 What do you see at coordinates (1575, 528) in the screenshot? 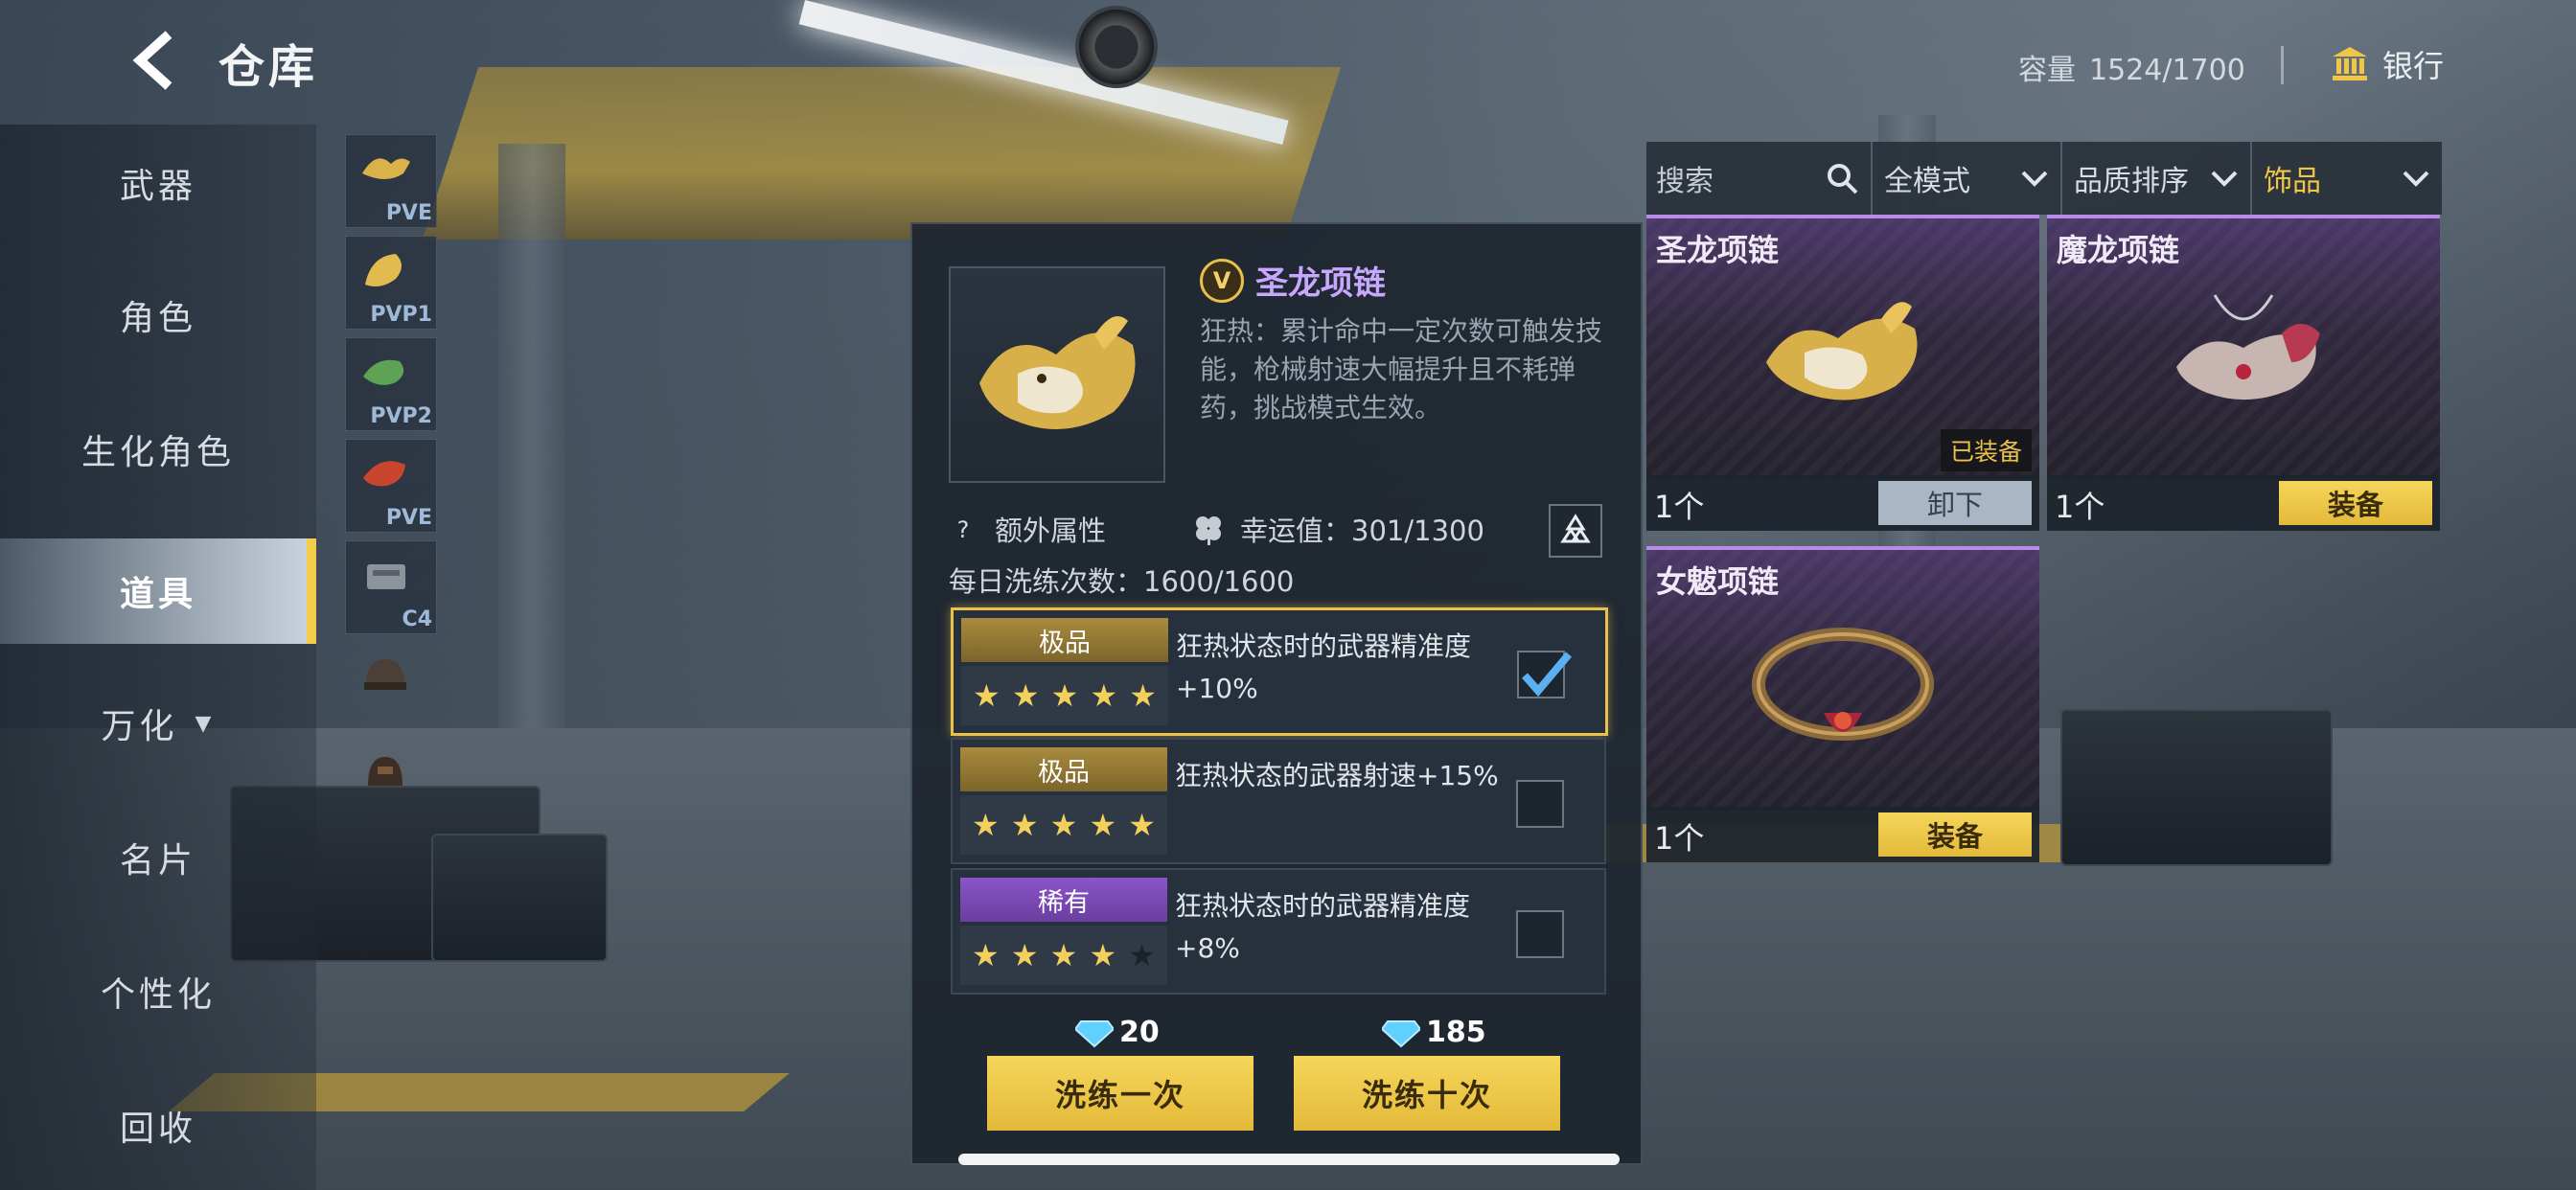
I see `recycle-icon` at bounding box center [1575, 528].